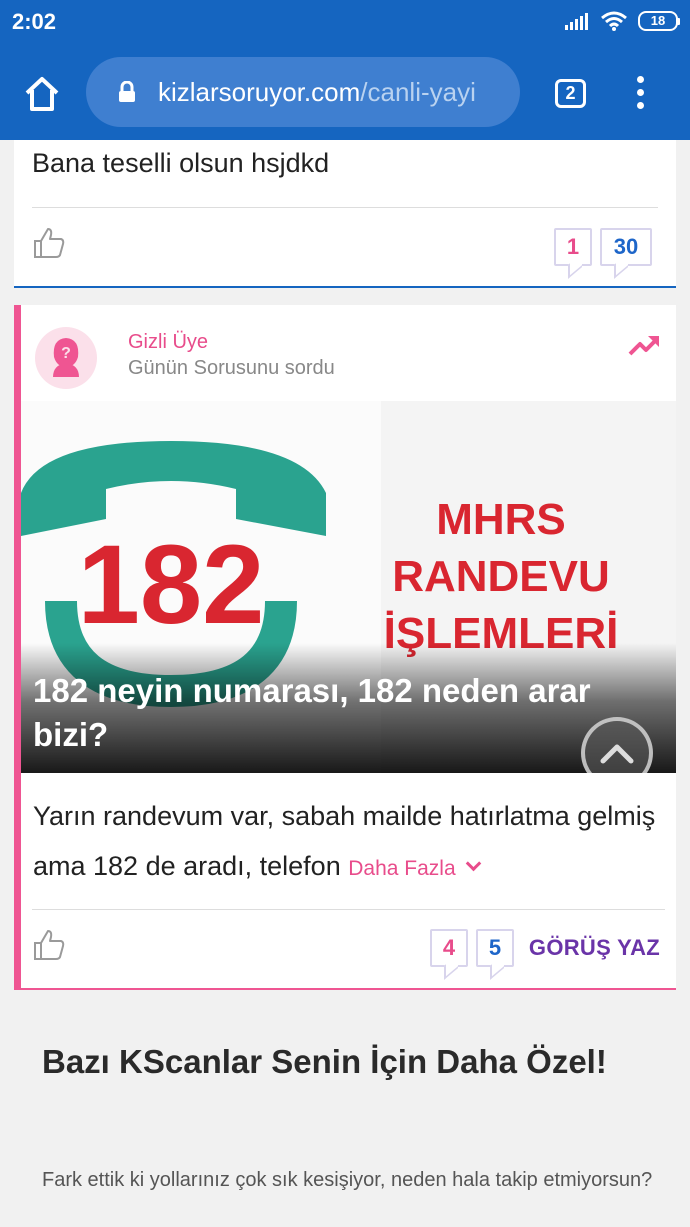 Image resolution: width=690 pixels, height=1227 pixels. I want to click on question-title: 182 neyin numarası, 182 neden arar bizi?, so click(348, 713).